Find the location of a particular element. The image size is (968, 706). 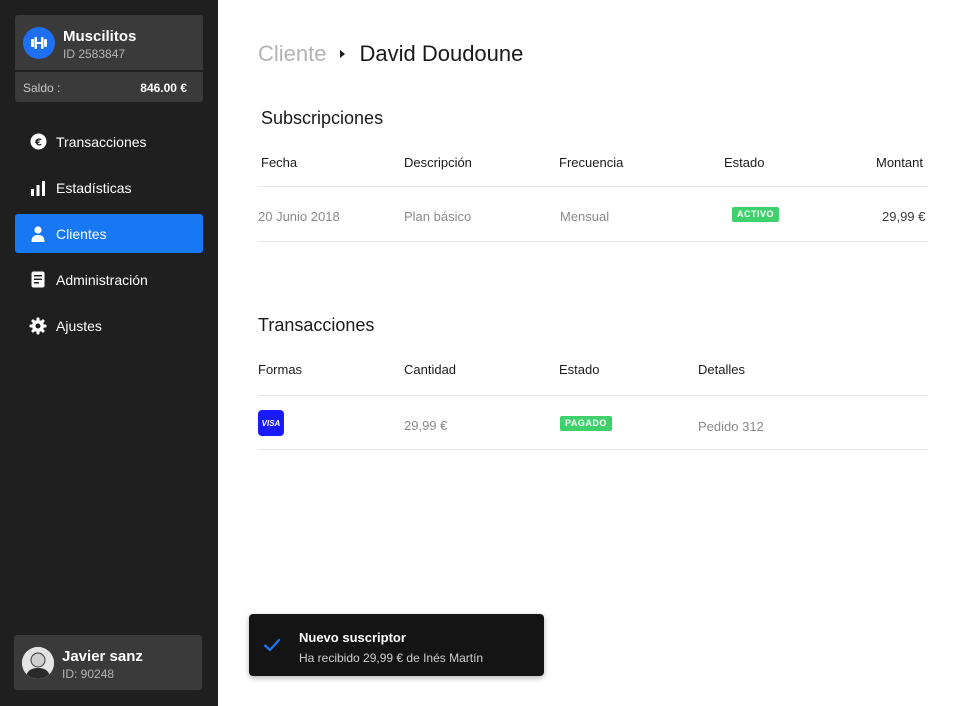

sidebar-item-estadisticas: Estadísticas is located at coordinates (109, 187).